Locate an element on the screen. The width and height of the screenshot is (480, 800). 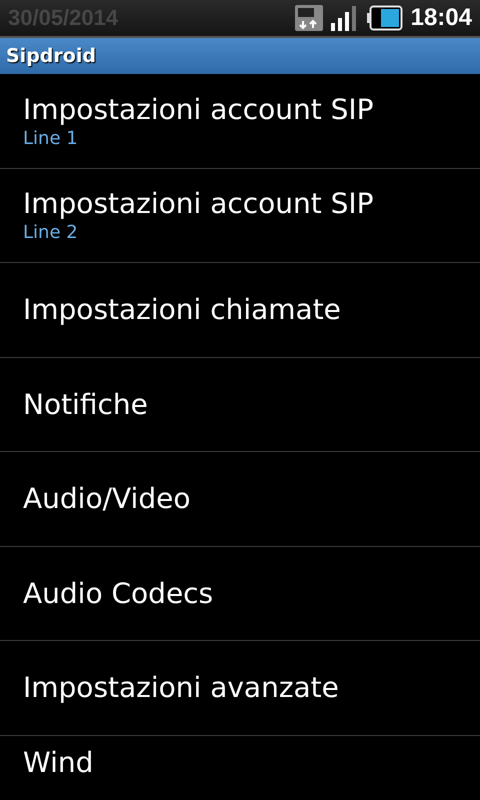
settings-item: Notifiche is located at coordinates (240, 405).